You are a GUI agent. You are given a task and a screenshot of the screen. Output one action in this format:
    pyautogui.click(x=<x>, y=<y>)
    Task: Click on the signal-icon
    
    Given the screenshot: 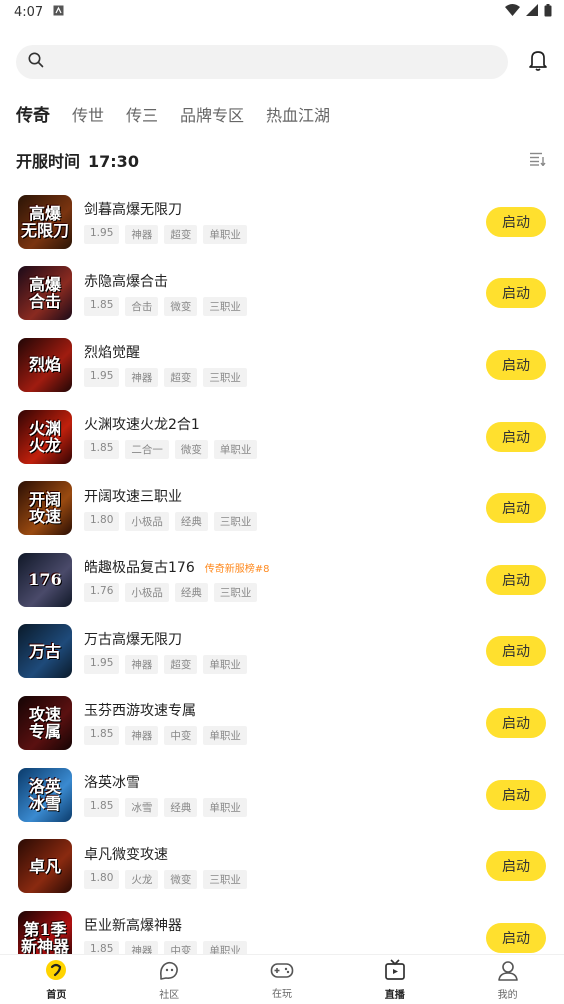 What is the action you would take?
    pyautogui.click(x=532, y=12)
    